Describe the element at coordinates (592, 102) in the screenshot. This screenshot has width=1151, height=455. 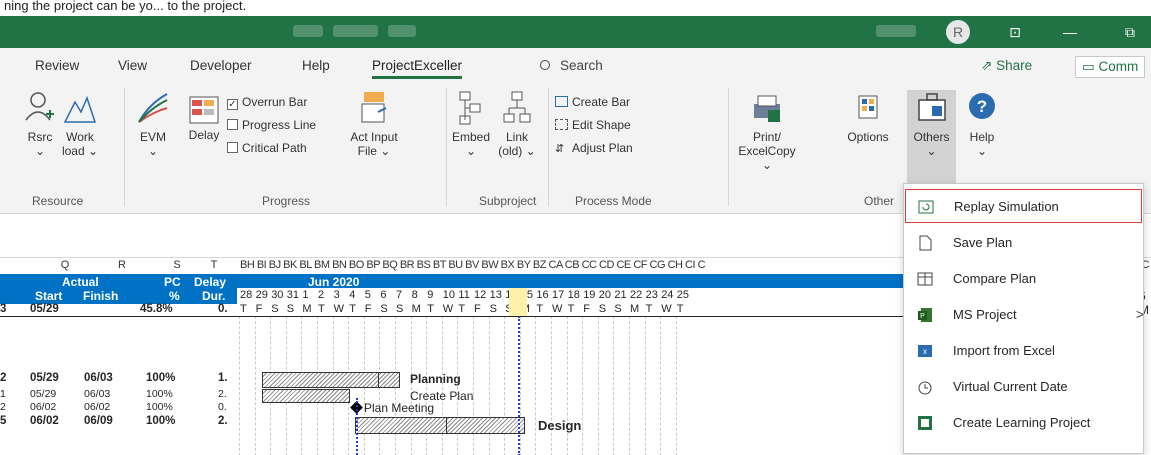
I see `create-bar-button: Create Bar` at that location.